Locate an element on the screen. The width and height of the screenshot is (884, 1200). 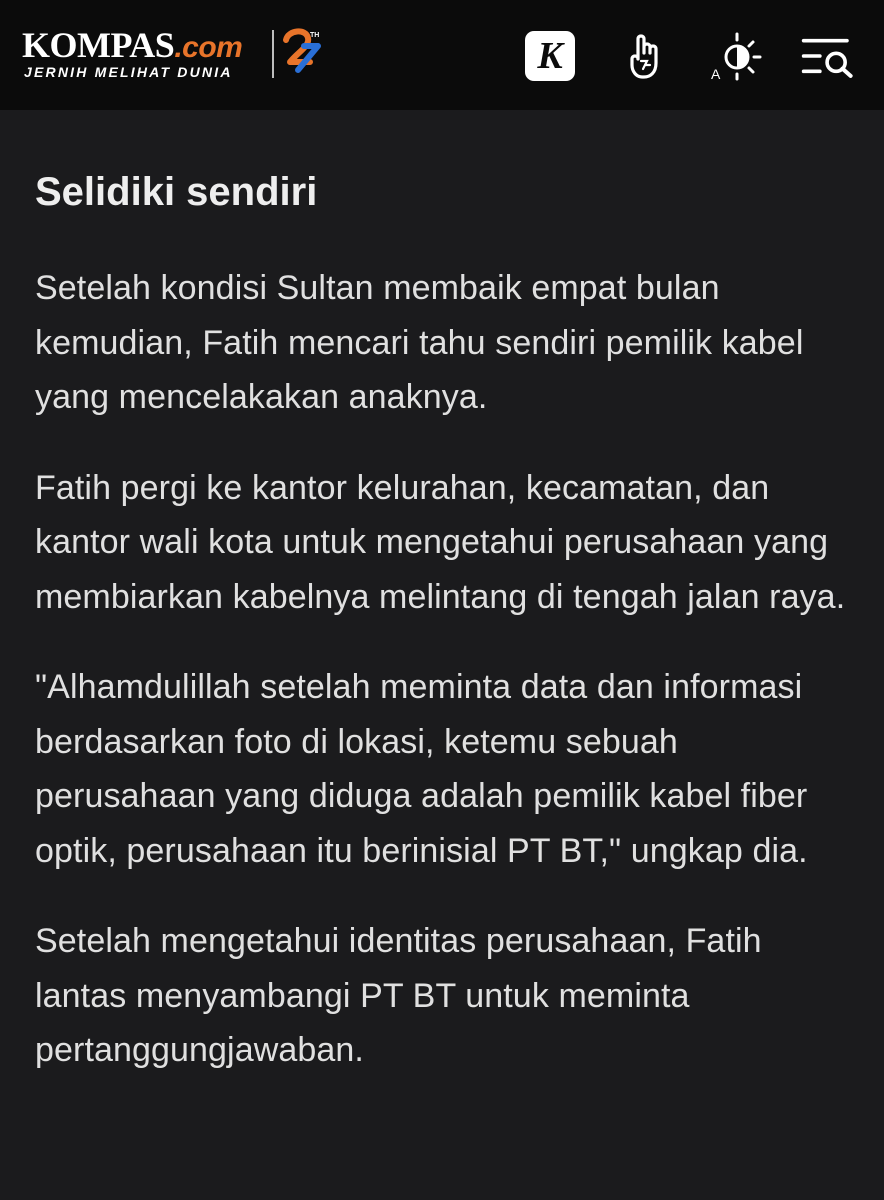
logo-main-text: KOMPAS is located at coordinates (98, 45).